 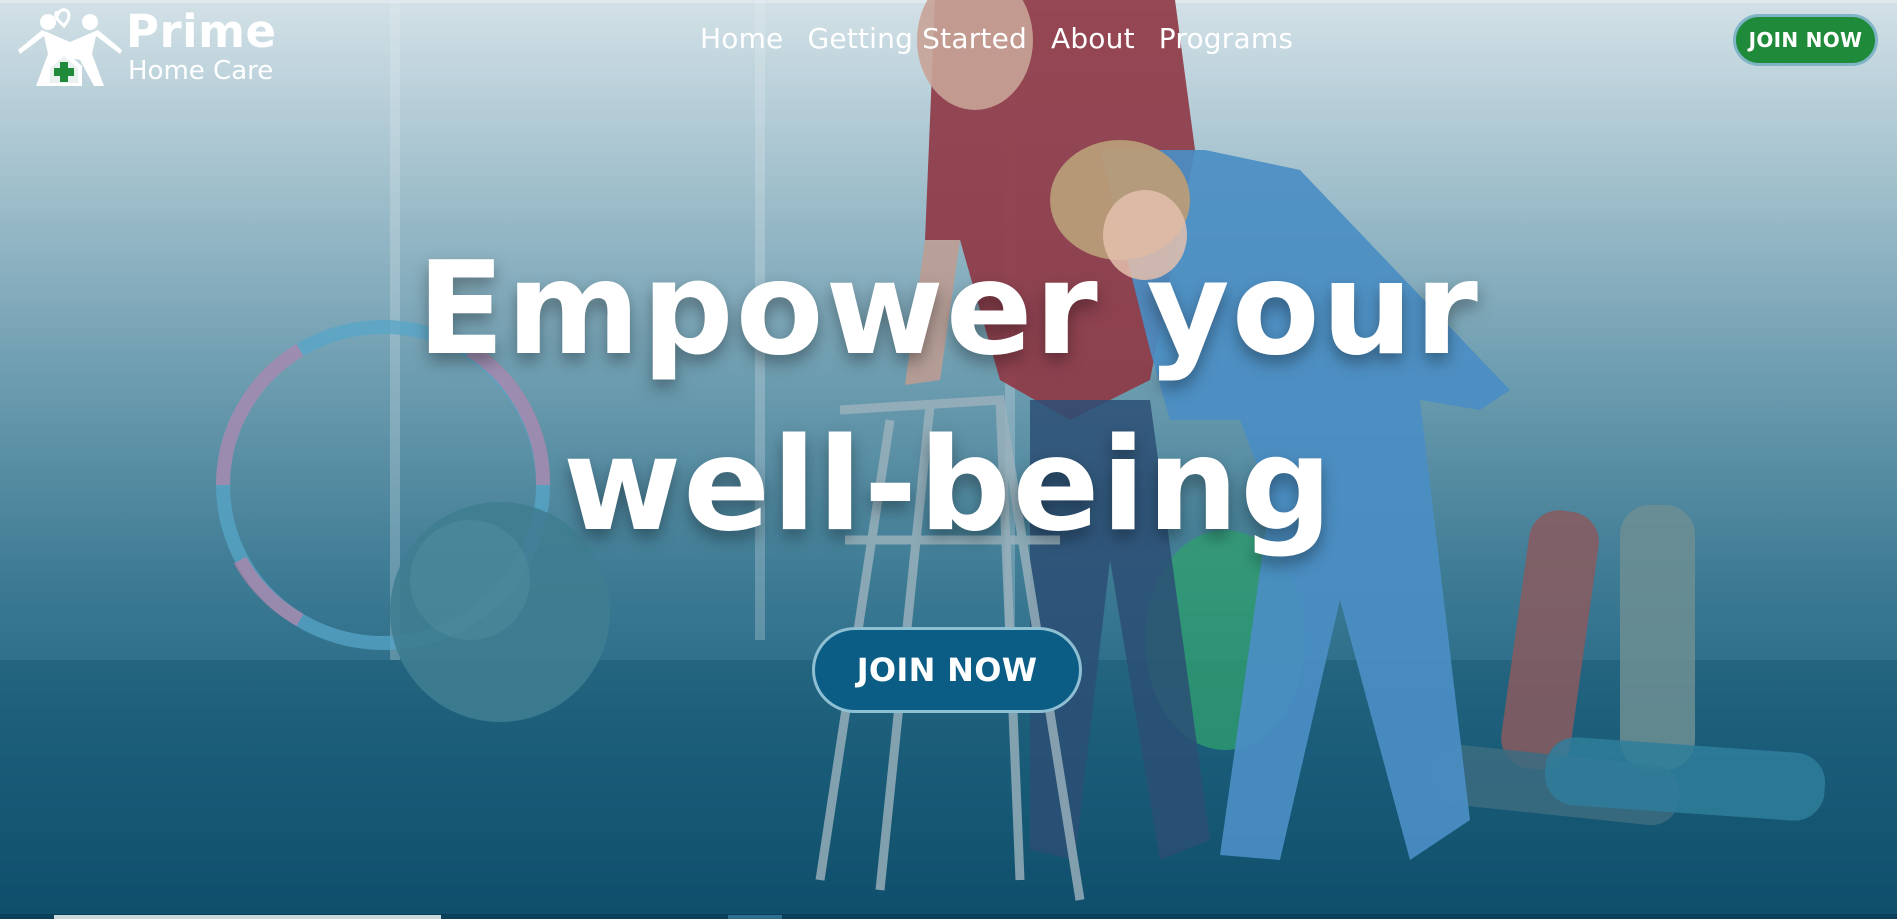 What do you see at coordinates (201, 71) in the screenshot?
I see `brand-tagline: Home Care` at bounding box center [201, 71].